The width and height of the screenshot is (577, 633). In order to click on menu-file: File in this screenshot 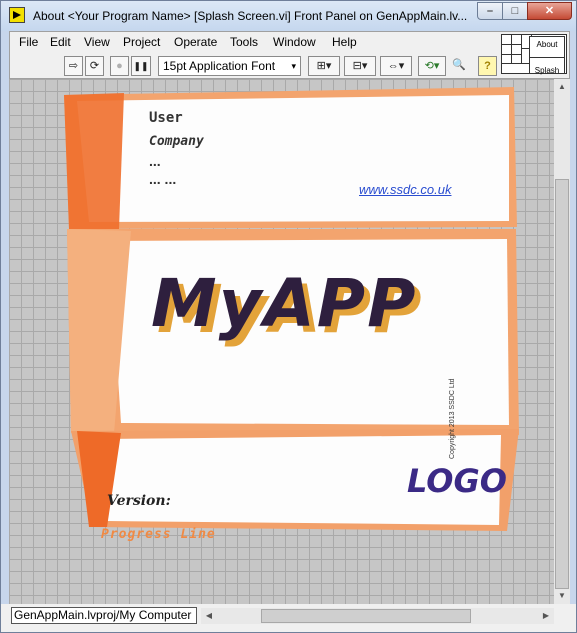, I will do `click(28, 42)`.